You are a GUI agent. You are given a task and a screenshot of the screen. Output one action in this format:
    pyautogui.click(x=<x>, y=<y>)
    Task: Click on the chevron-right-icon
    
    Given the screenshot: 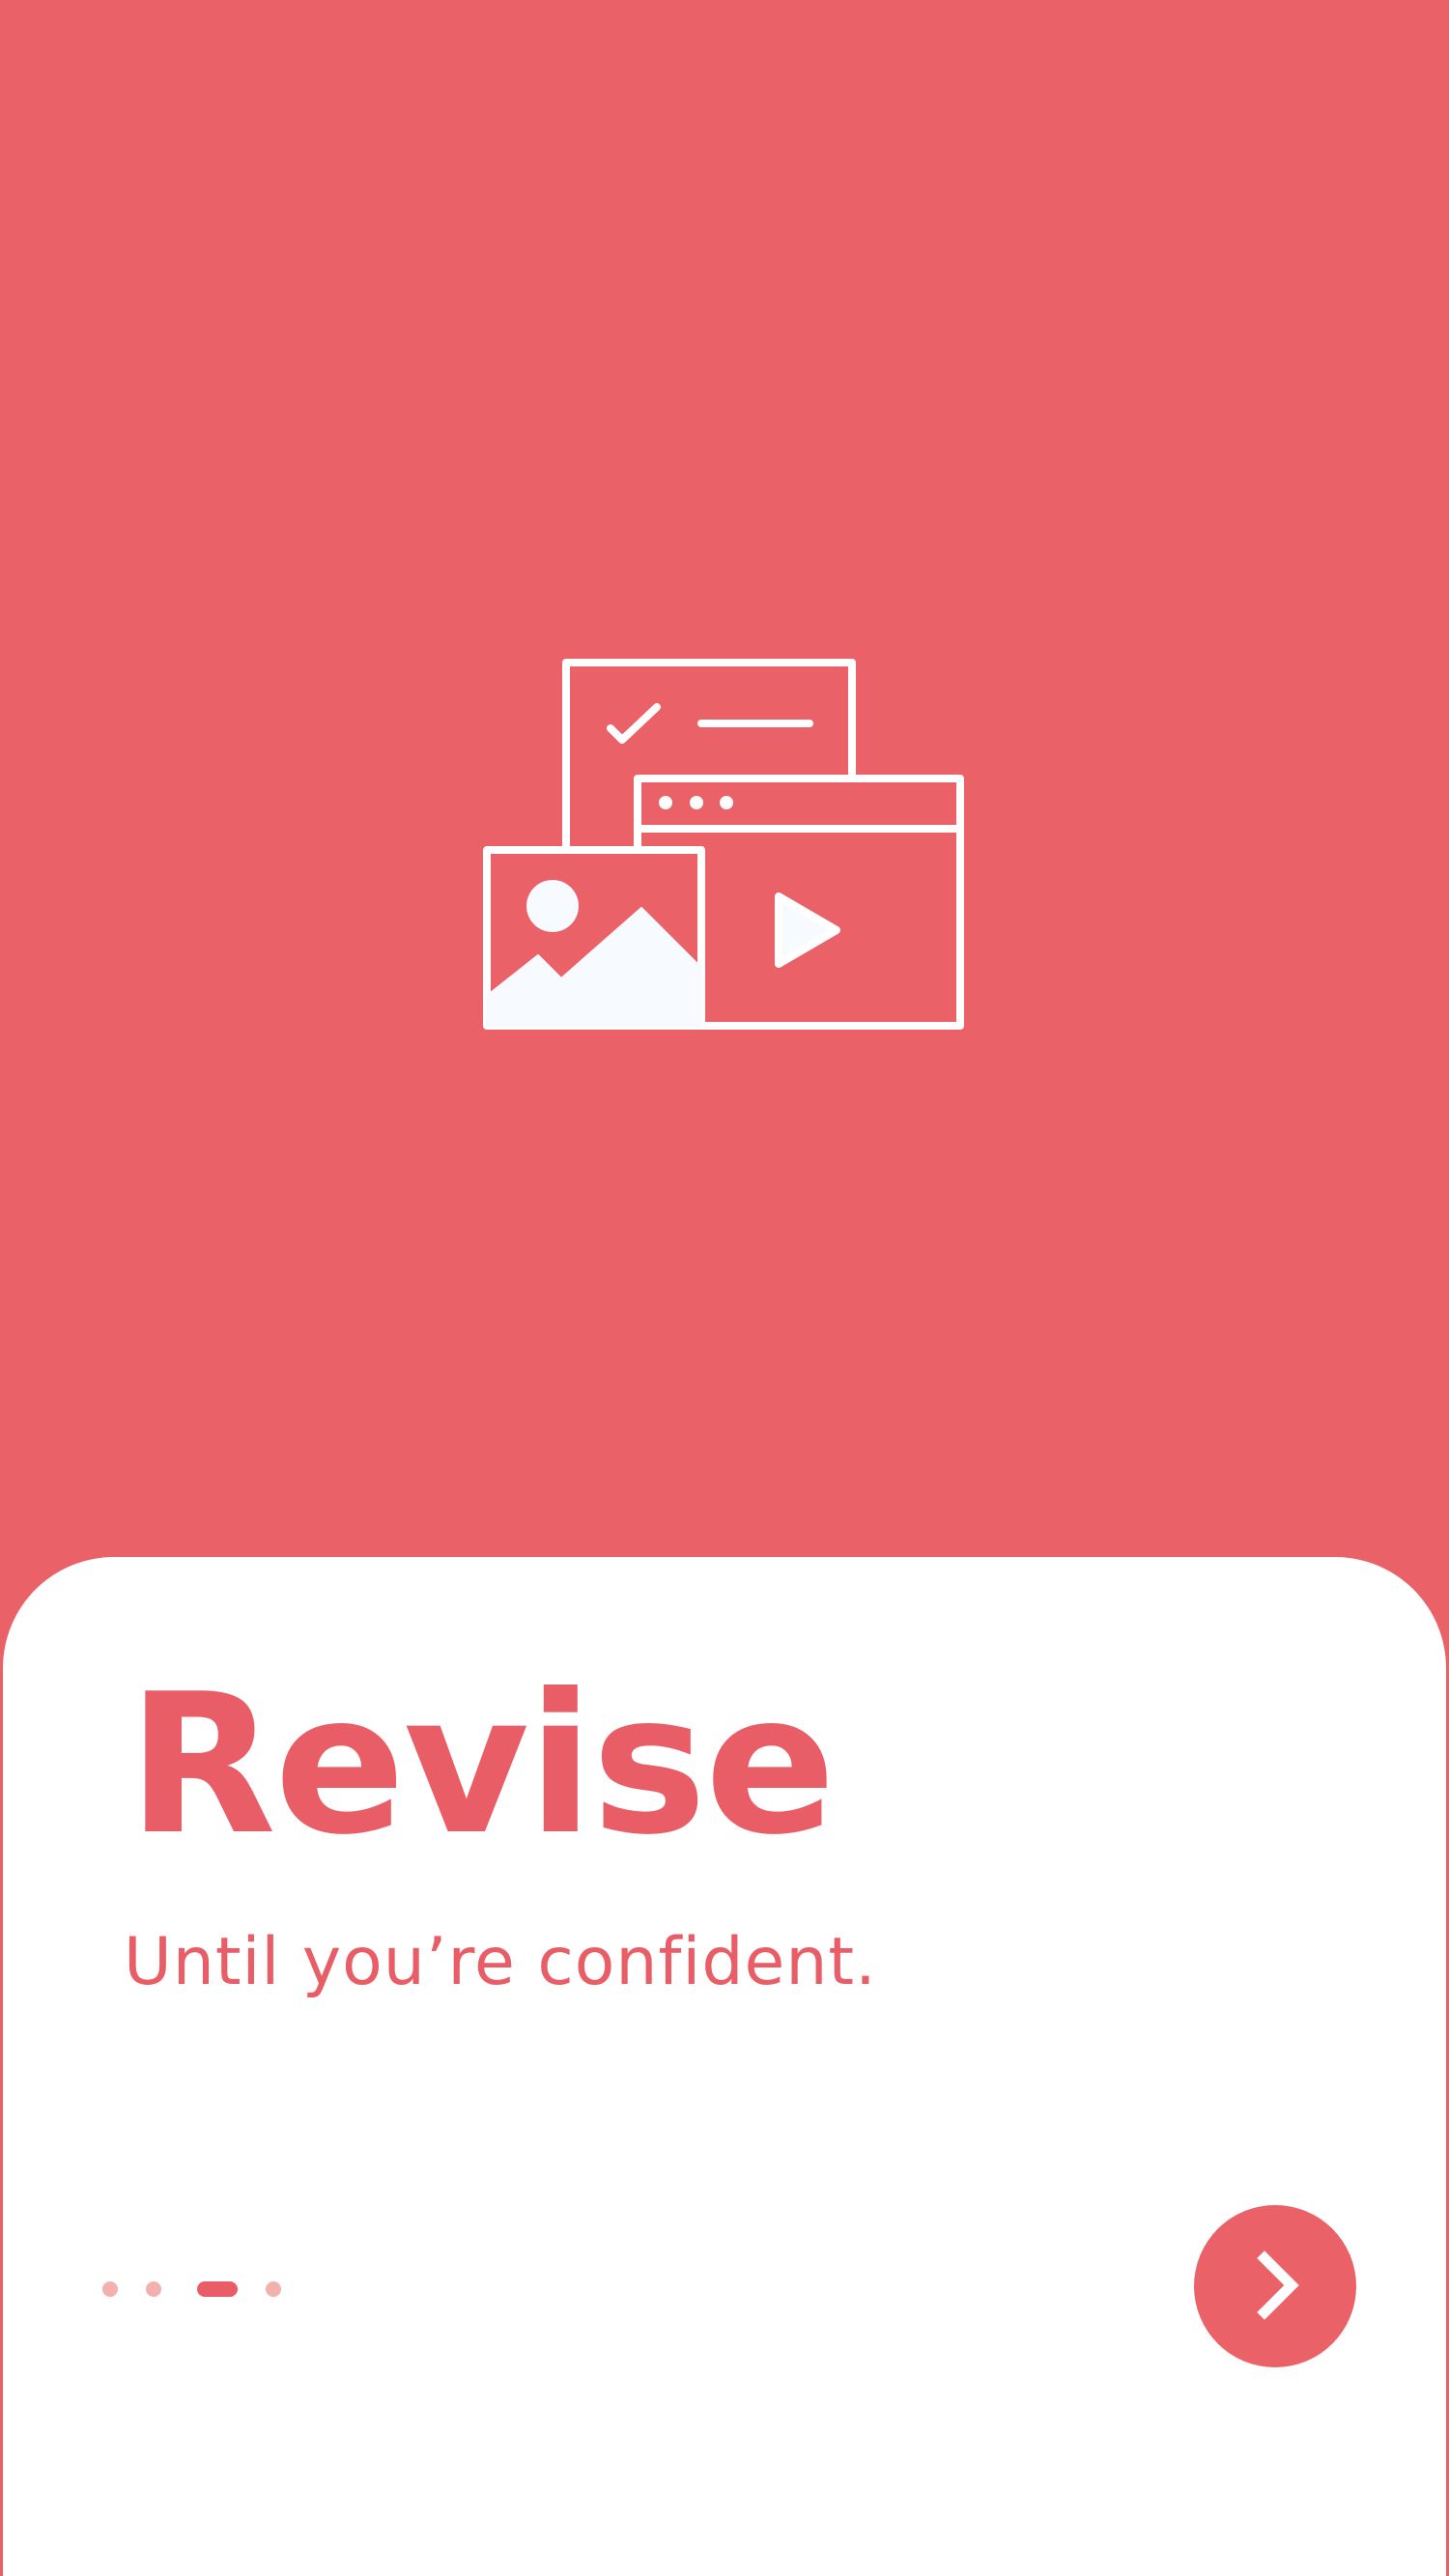 What is the action you would take?
    pyautogui.click(x=1278, y=2285)
    